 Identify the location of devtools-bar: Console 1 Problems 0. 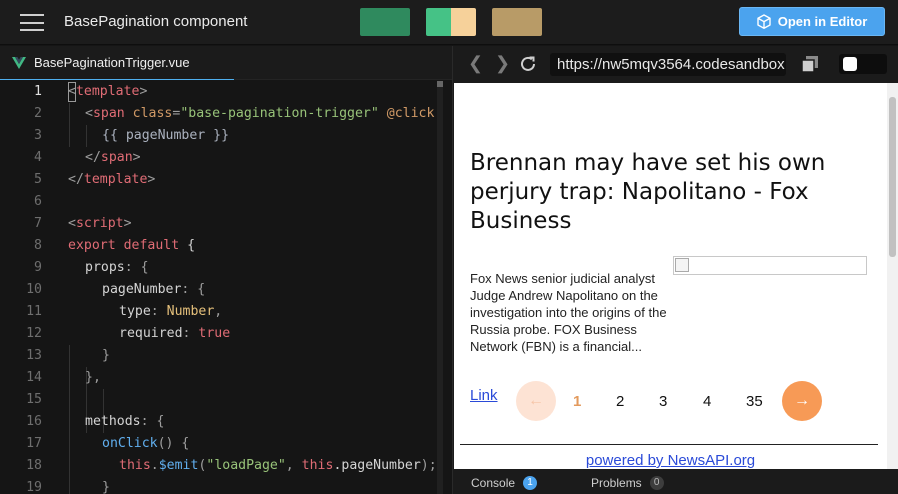
(675, 482).